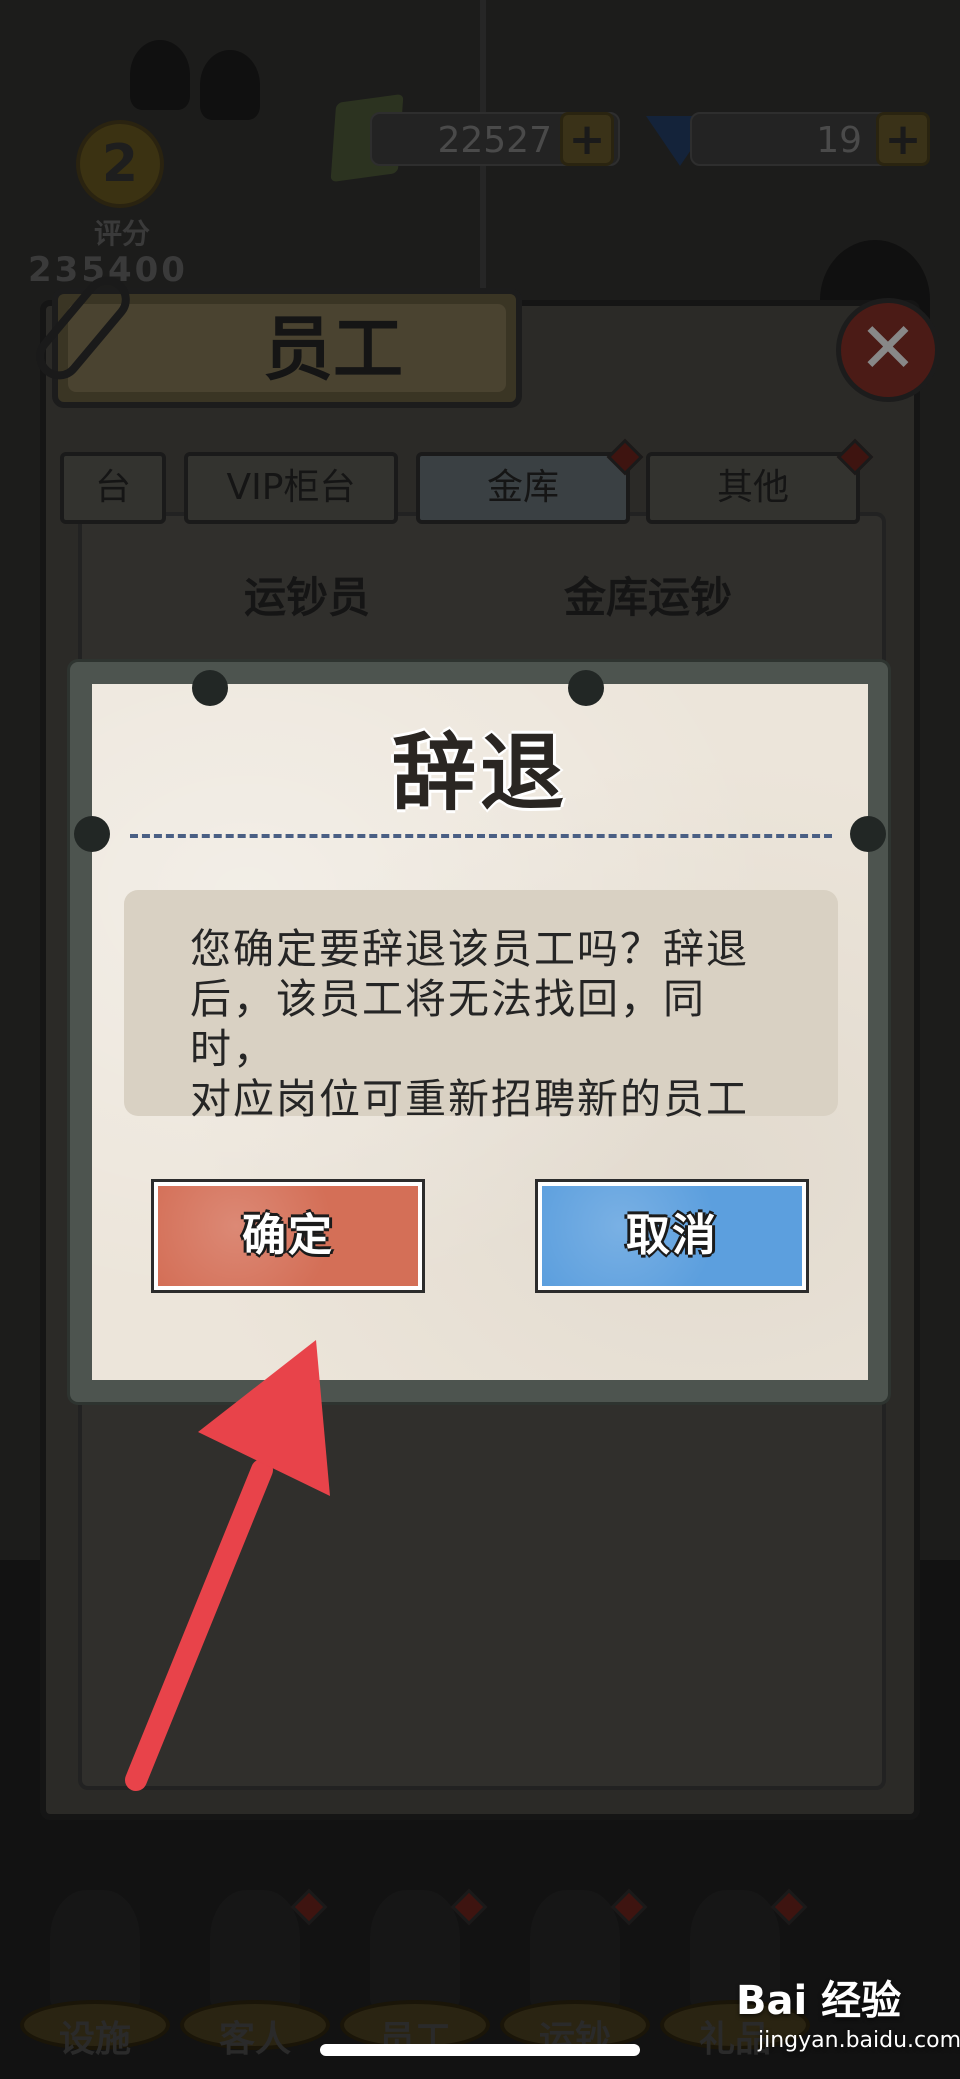 The height and width of the screenshot is (2079, 960). I want to click on baidu-watermark: Bai 经验, so click(819, 2001).